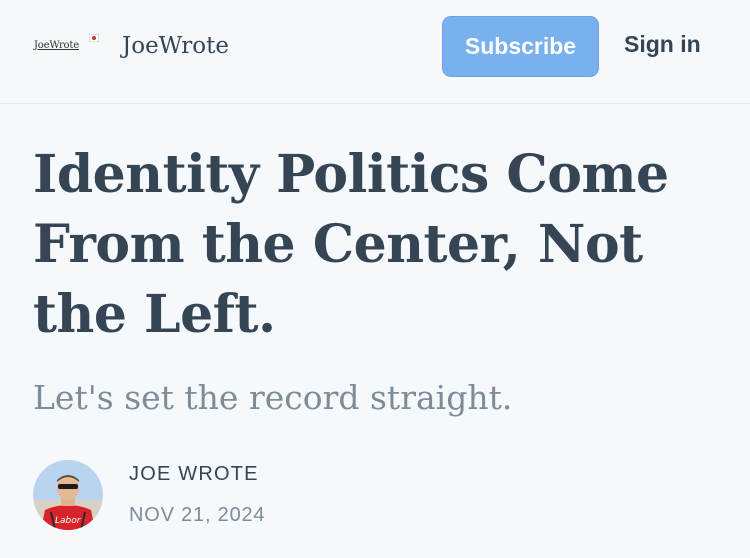 This screenshot has height=558, width=750. What do you see at coordinates (68, 521) in the screenshot?
I see `avatar-shirt-text: Labor` at bounding box center [68, 521].